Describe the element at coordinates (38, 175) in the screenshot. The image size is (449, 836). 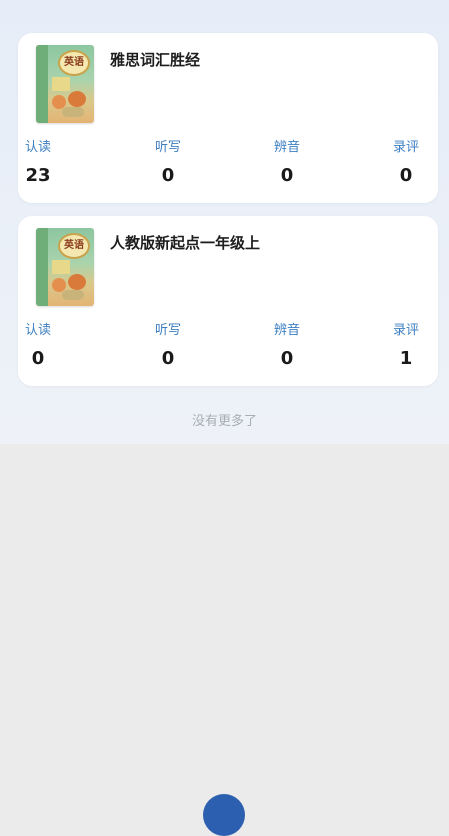
I see `stat-value: 23` at that location.